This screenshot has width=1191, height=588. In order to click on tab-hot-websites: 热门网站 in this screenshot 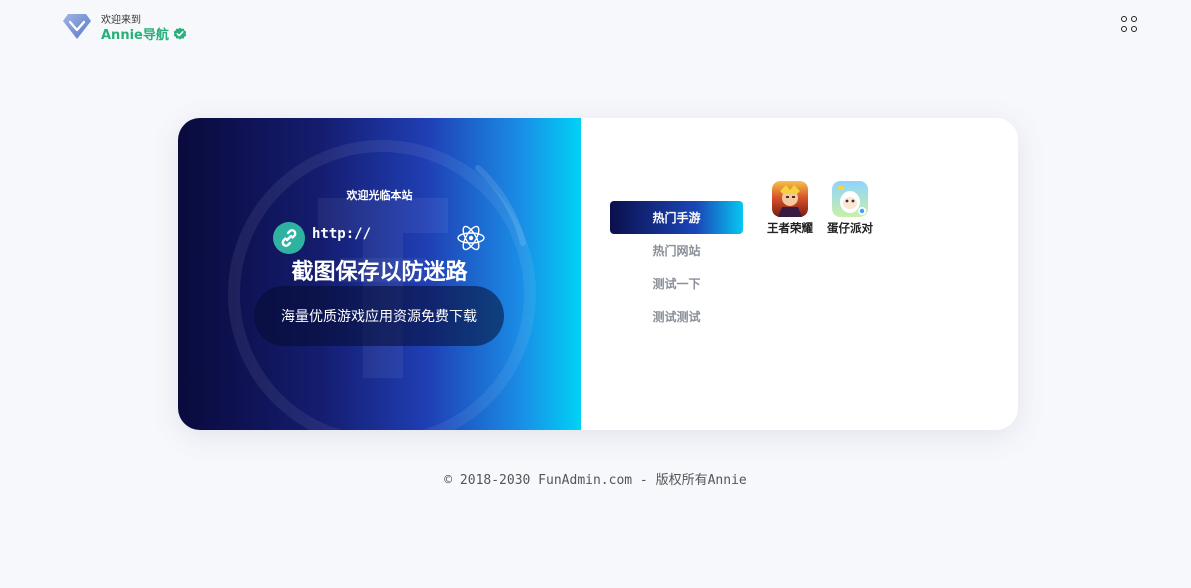, I will do `click(676, 250)`.